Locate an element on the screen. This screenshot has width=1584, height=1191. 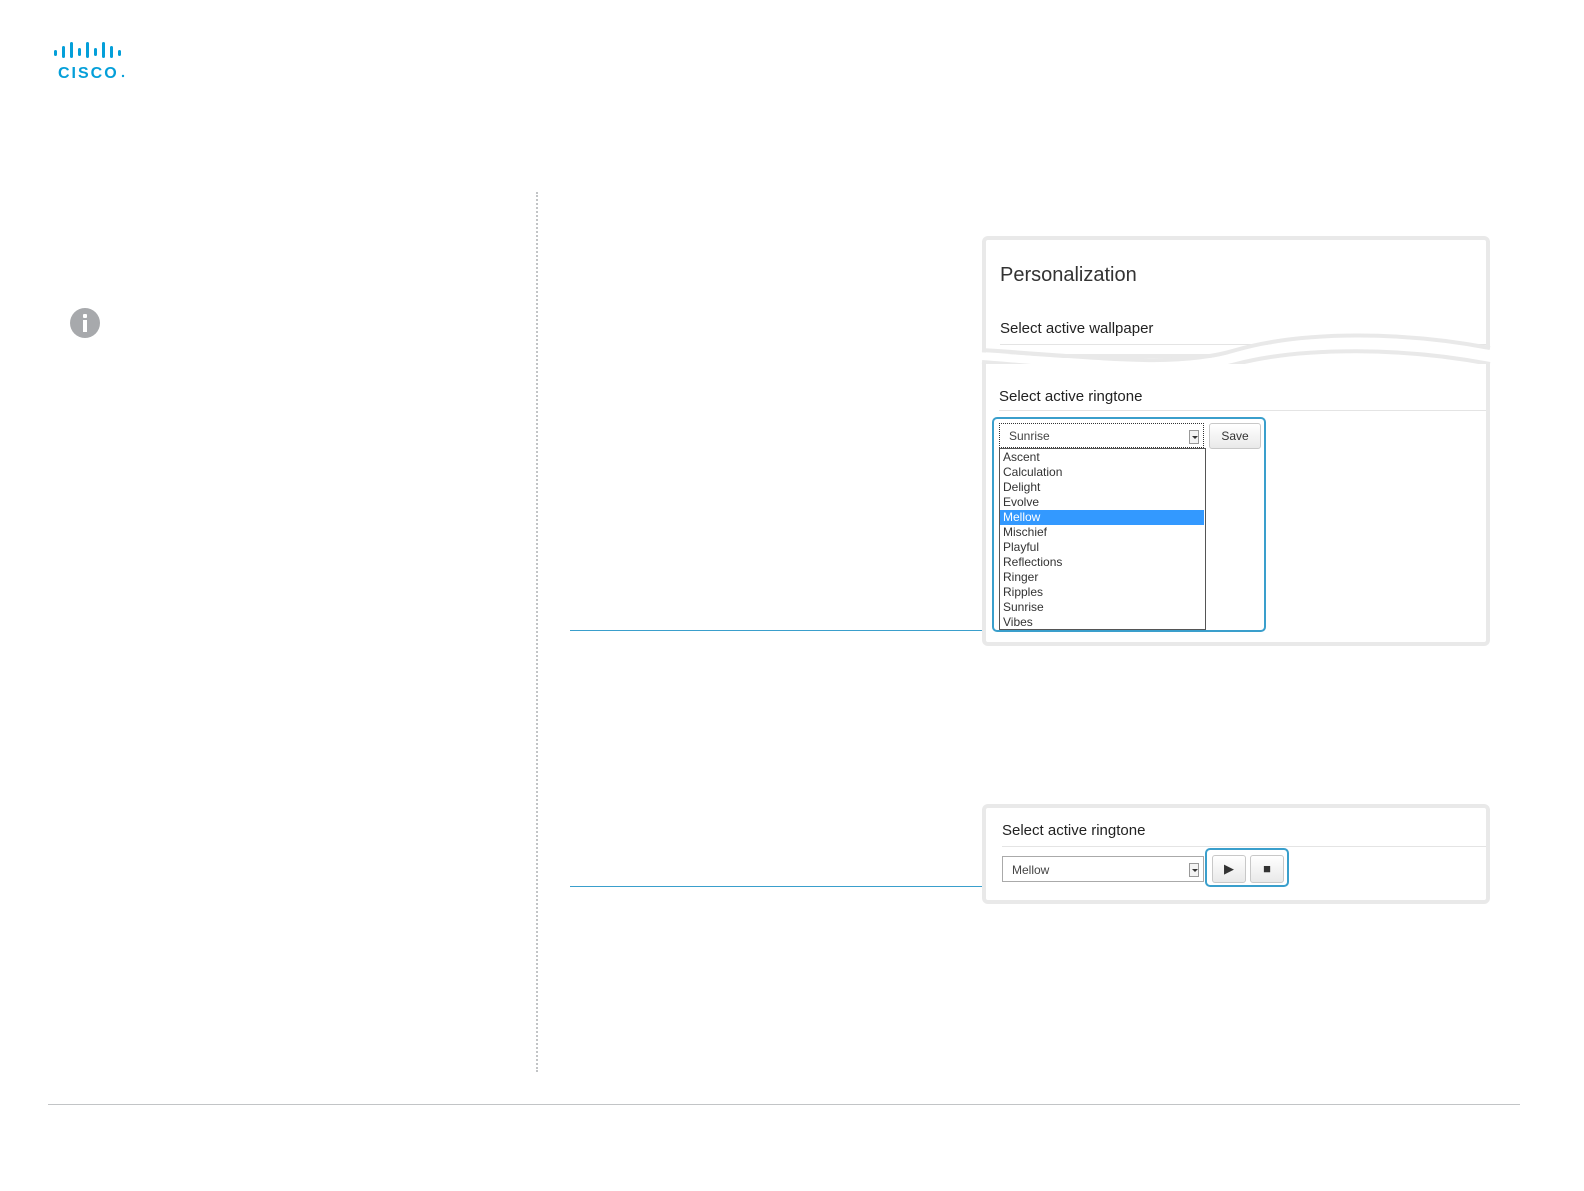
ringtone-select: Sunrise is located at coordinates (1101, 435).